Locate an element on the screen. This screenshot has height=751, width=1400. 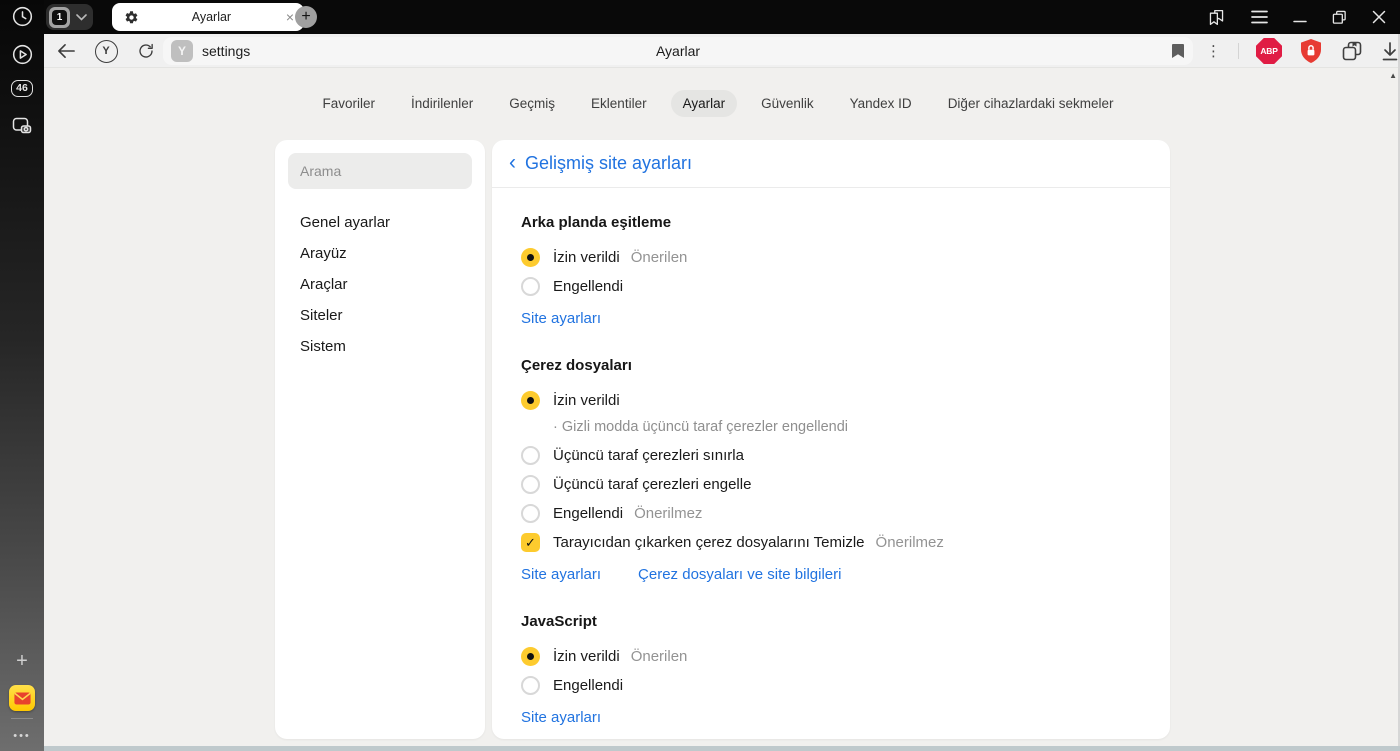
yandex-mail-app-icon is located at coordinates (22, 698).